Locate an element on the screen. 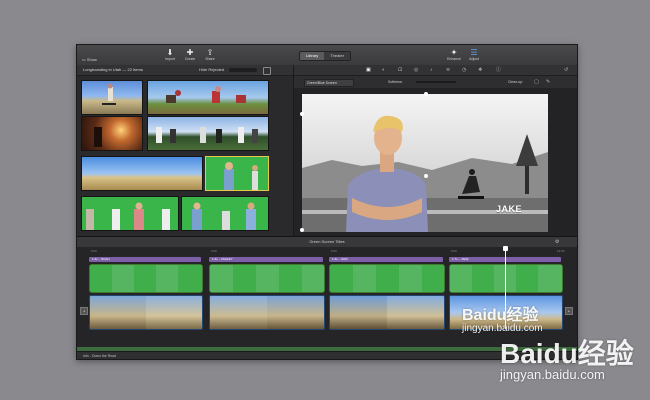 The height and width of the screenshot is (400, 650). settings-icon is located at coordinates (267, 71).